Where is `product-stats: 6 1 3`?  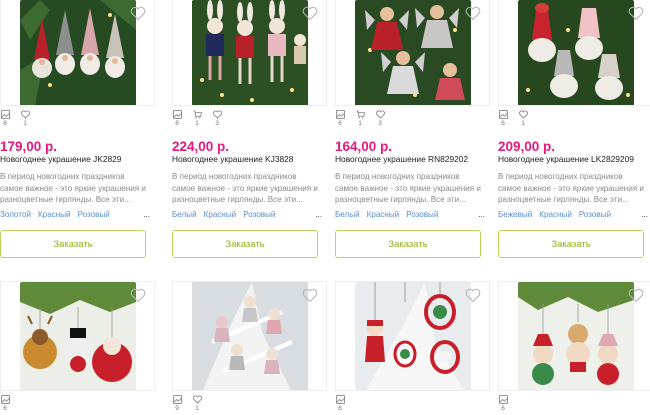 product-stats: 6 1 3 is located at coordinates (360, 121).